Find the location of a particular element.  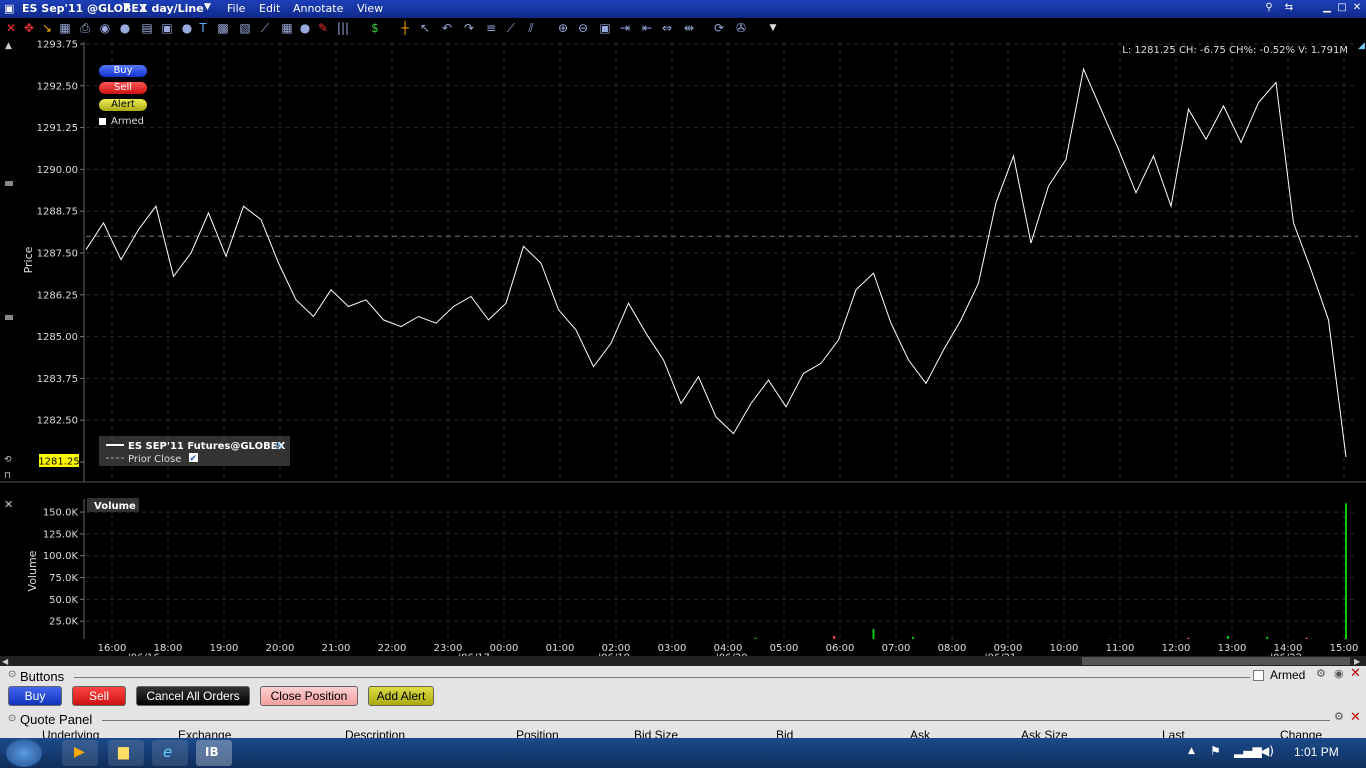

collapse-icon: ◢ is located at coordinates (1361, 46).